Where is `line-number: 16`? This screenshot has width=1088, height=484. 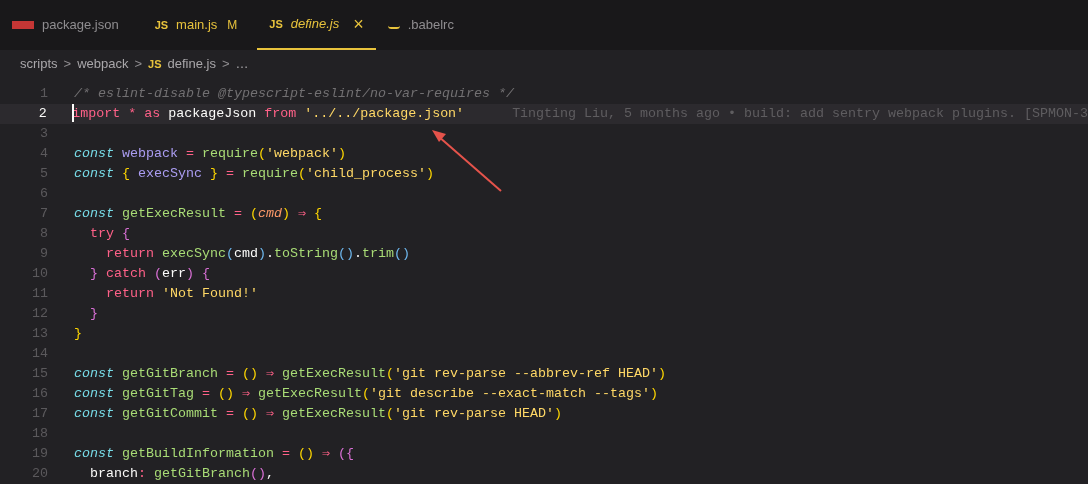 line-number: 16 is located at coordinates (39, 394).